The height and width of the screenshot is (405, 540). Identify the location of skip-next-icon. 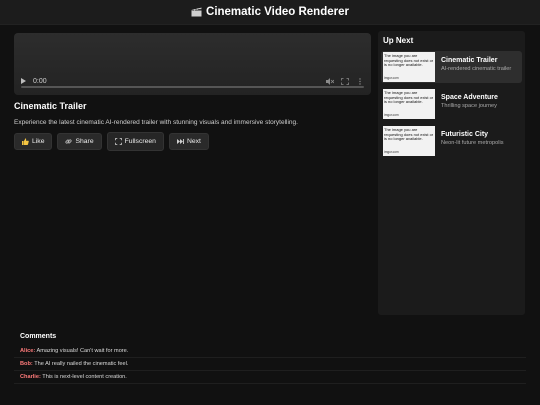
(180, 141).